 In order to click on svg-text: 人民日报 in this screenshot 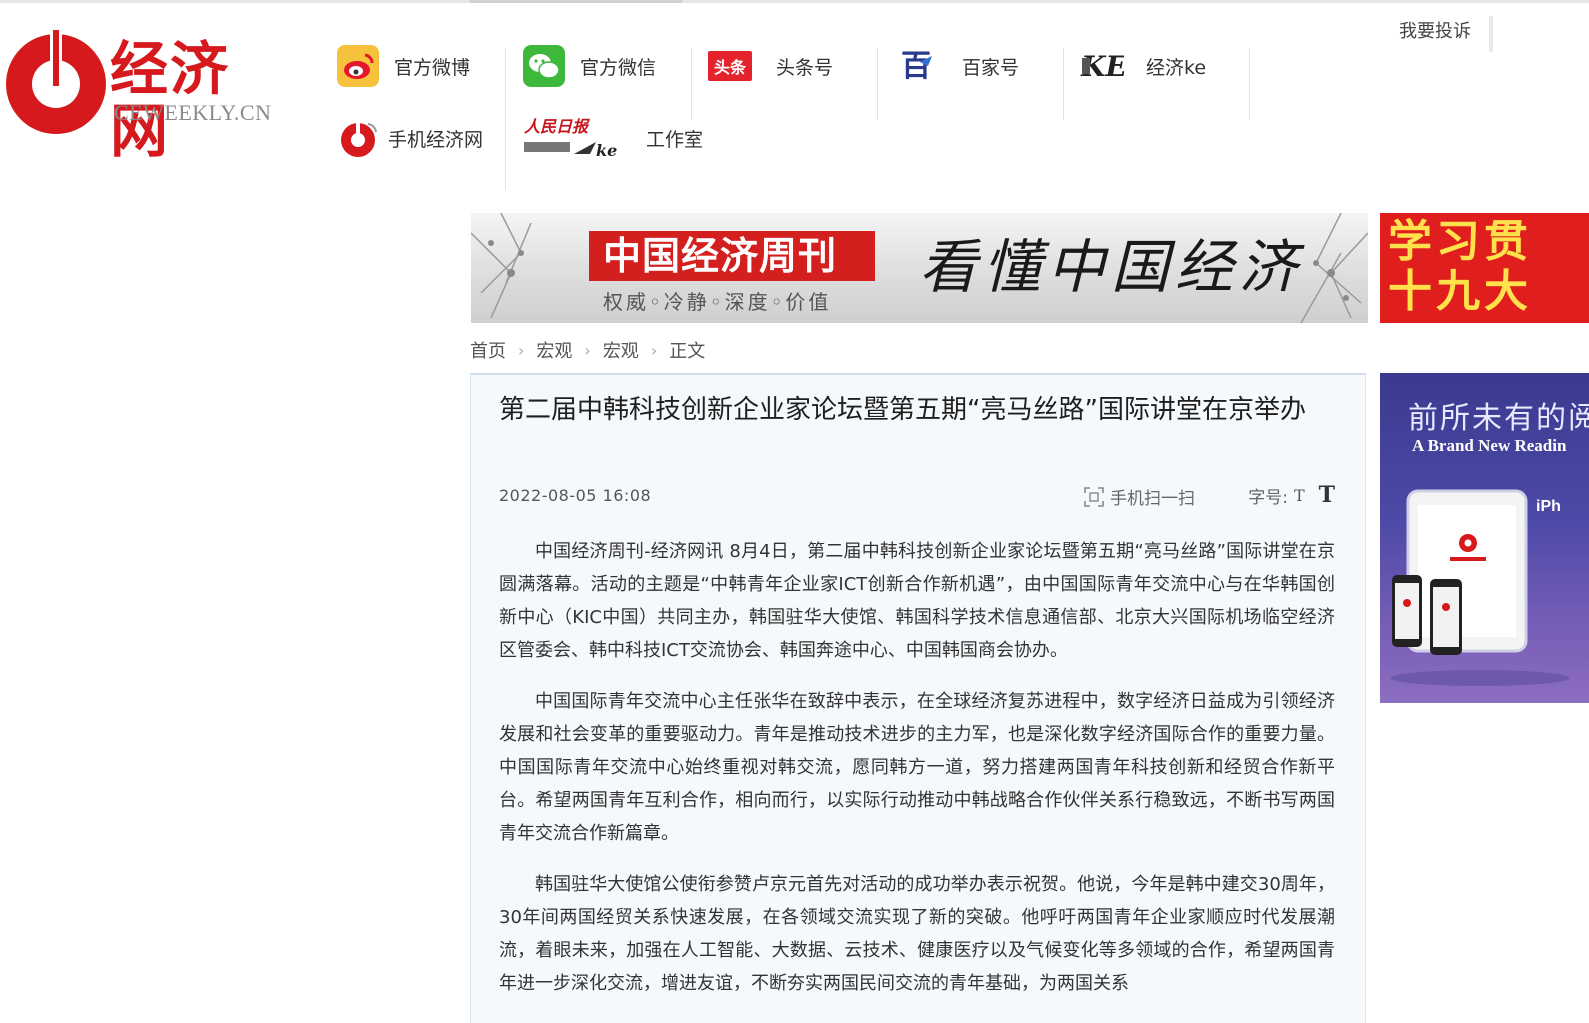, I will do `click(557, 126)`.